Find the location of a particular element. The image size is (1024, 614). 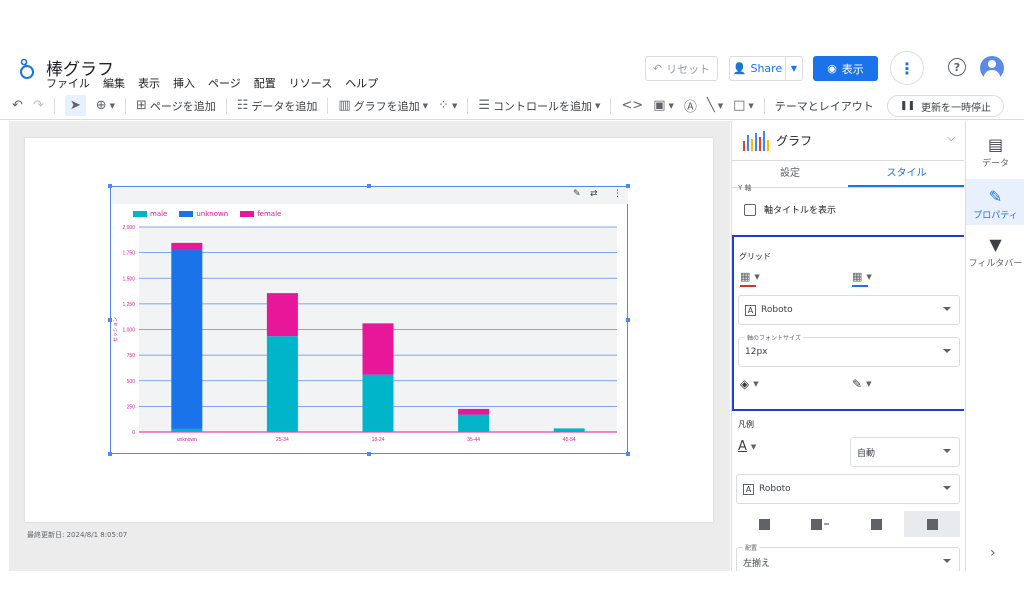

zoom-button: ⊕ ▼ is located at coordinates (105, 105).